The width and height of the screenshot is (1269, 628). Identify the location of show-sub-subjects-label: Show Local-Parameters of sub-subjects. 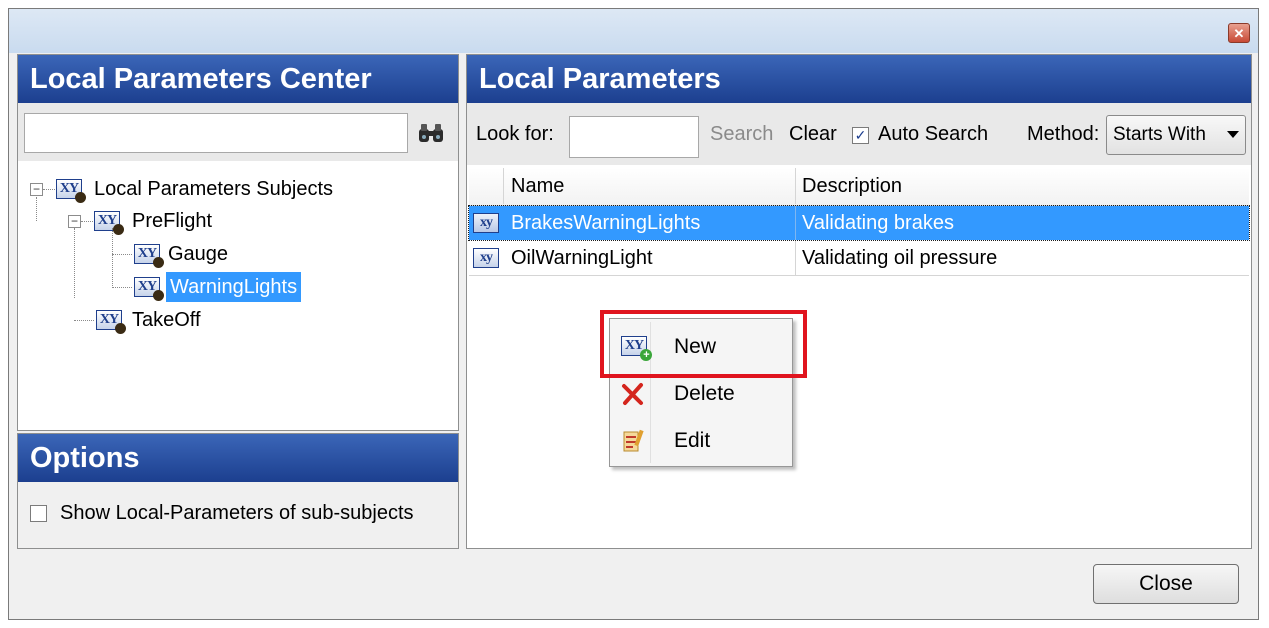
(237, 513).